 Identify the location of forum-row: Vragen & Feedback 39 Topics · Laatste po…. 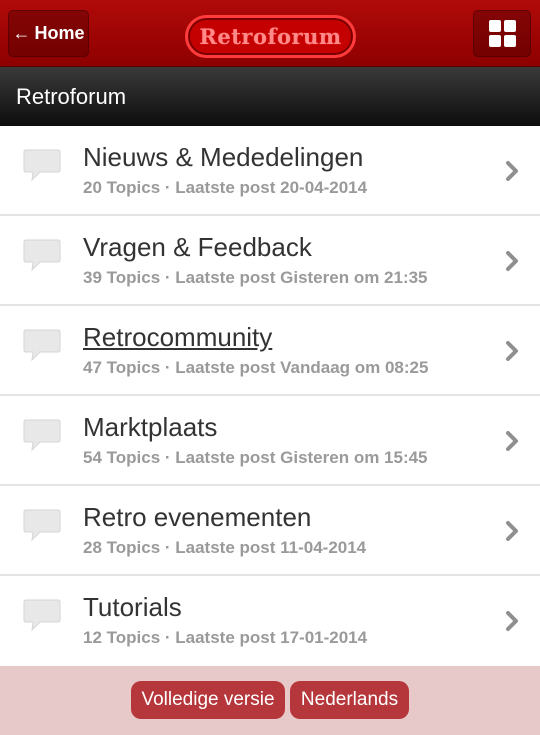
(270, 261).